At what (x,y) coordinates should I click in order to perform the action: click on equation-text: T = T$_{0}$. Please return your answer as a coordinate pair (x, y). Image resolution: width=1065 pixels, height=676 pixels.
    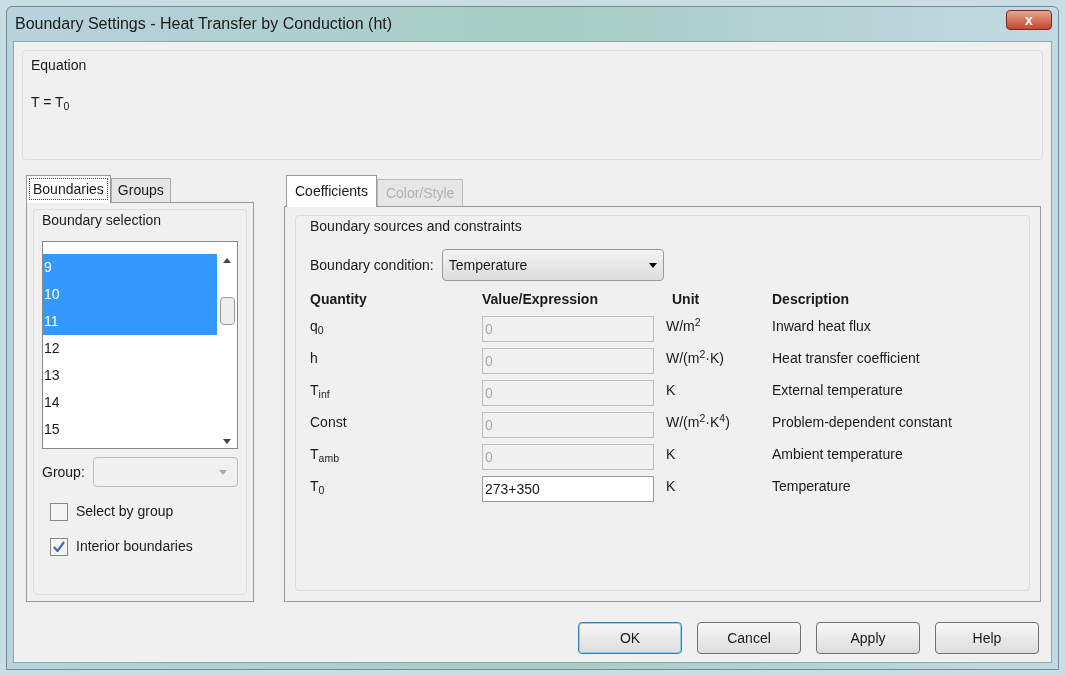
    Looking at the image, I should click on (50, 103).